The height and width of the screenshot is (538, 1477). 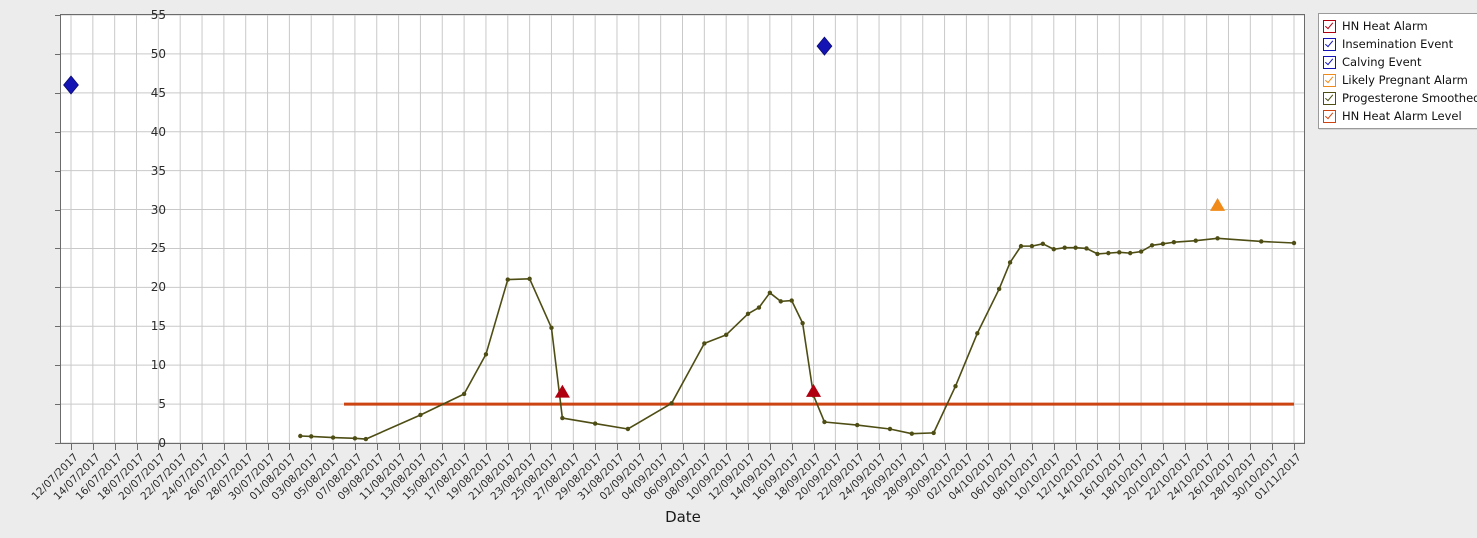 I want to click on legend-item-label: Insemination Event, so click(x=1398, y=44).